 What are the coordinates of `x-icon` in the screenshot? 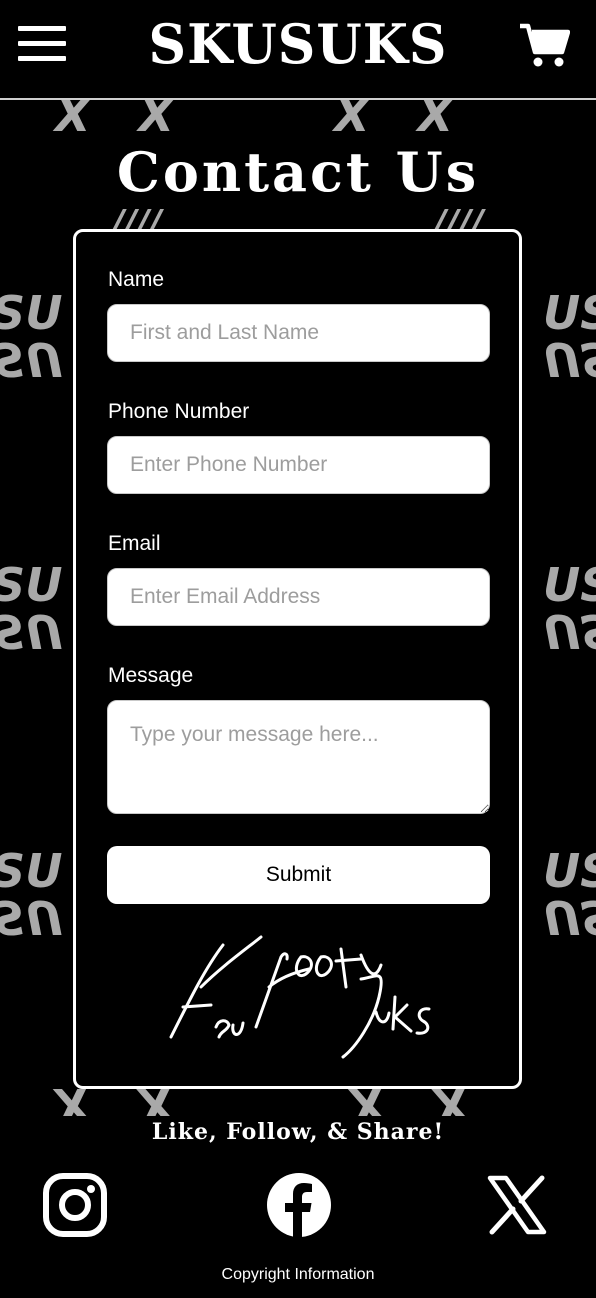 It's located at (517, 1205).